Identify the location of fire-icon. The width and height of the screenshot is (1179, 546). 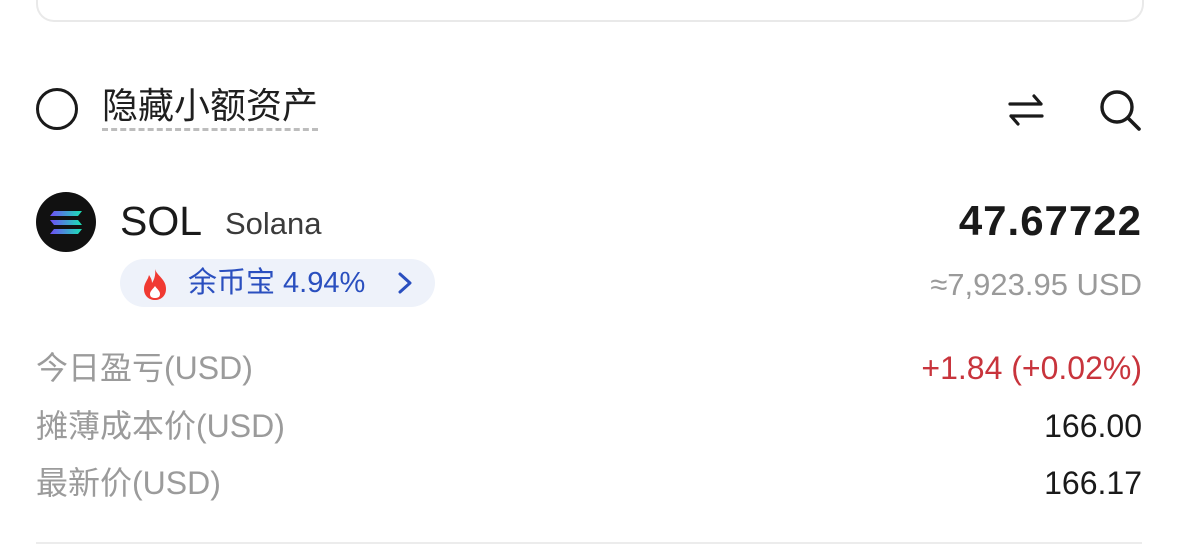
(155, 284).